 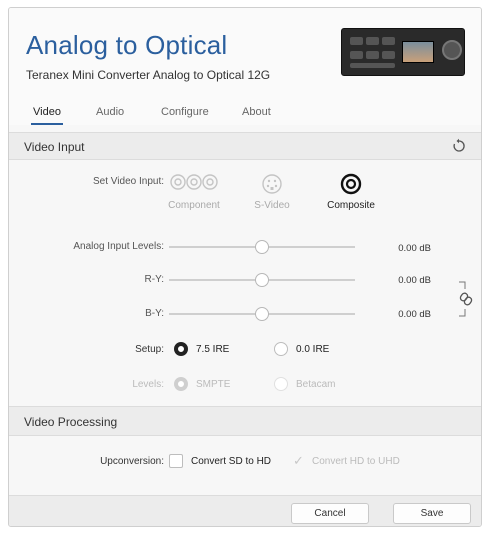 I want to click on tab-audio: Audio, so click(x=110, y=112).